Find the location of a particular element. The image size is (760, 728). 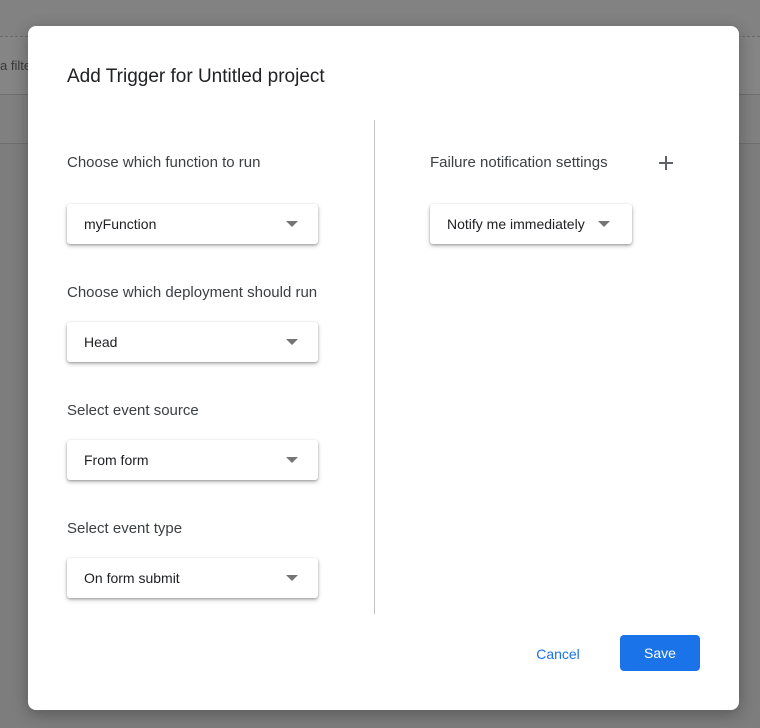

failure-notification-select: Notify me immediately is located at coordinates (531, 224).